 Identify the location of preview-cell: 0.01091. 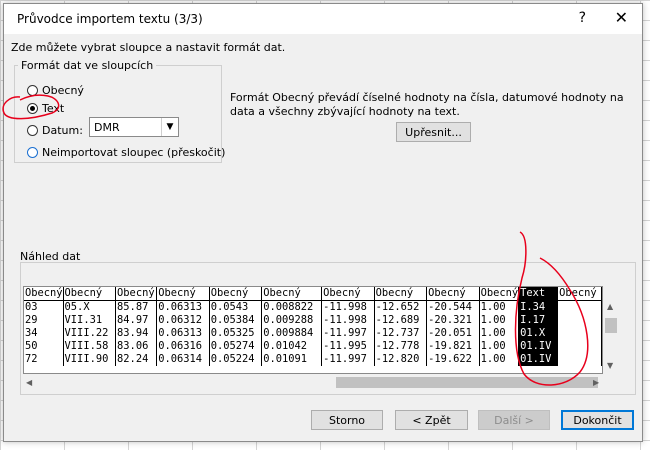
(292, 359).